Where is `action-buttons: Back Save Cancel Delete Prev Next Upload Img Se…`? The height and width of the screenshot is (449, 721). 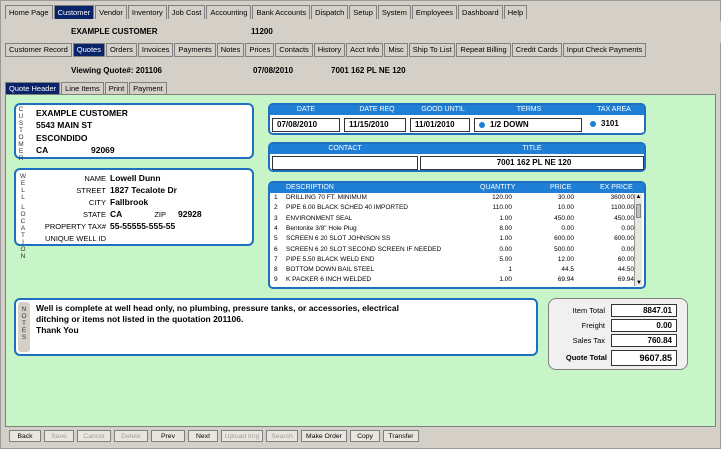 action-buttons: Back Save Cancel Delete Prev Next Upload Img Se… is located at coordinates (215, 436).